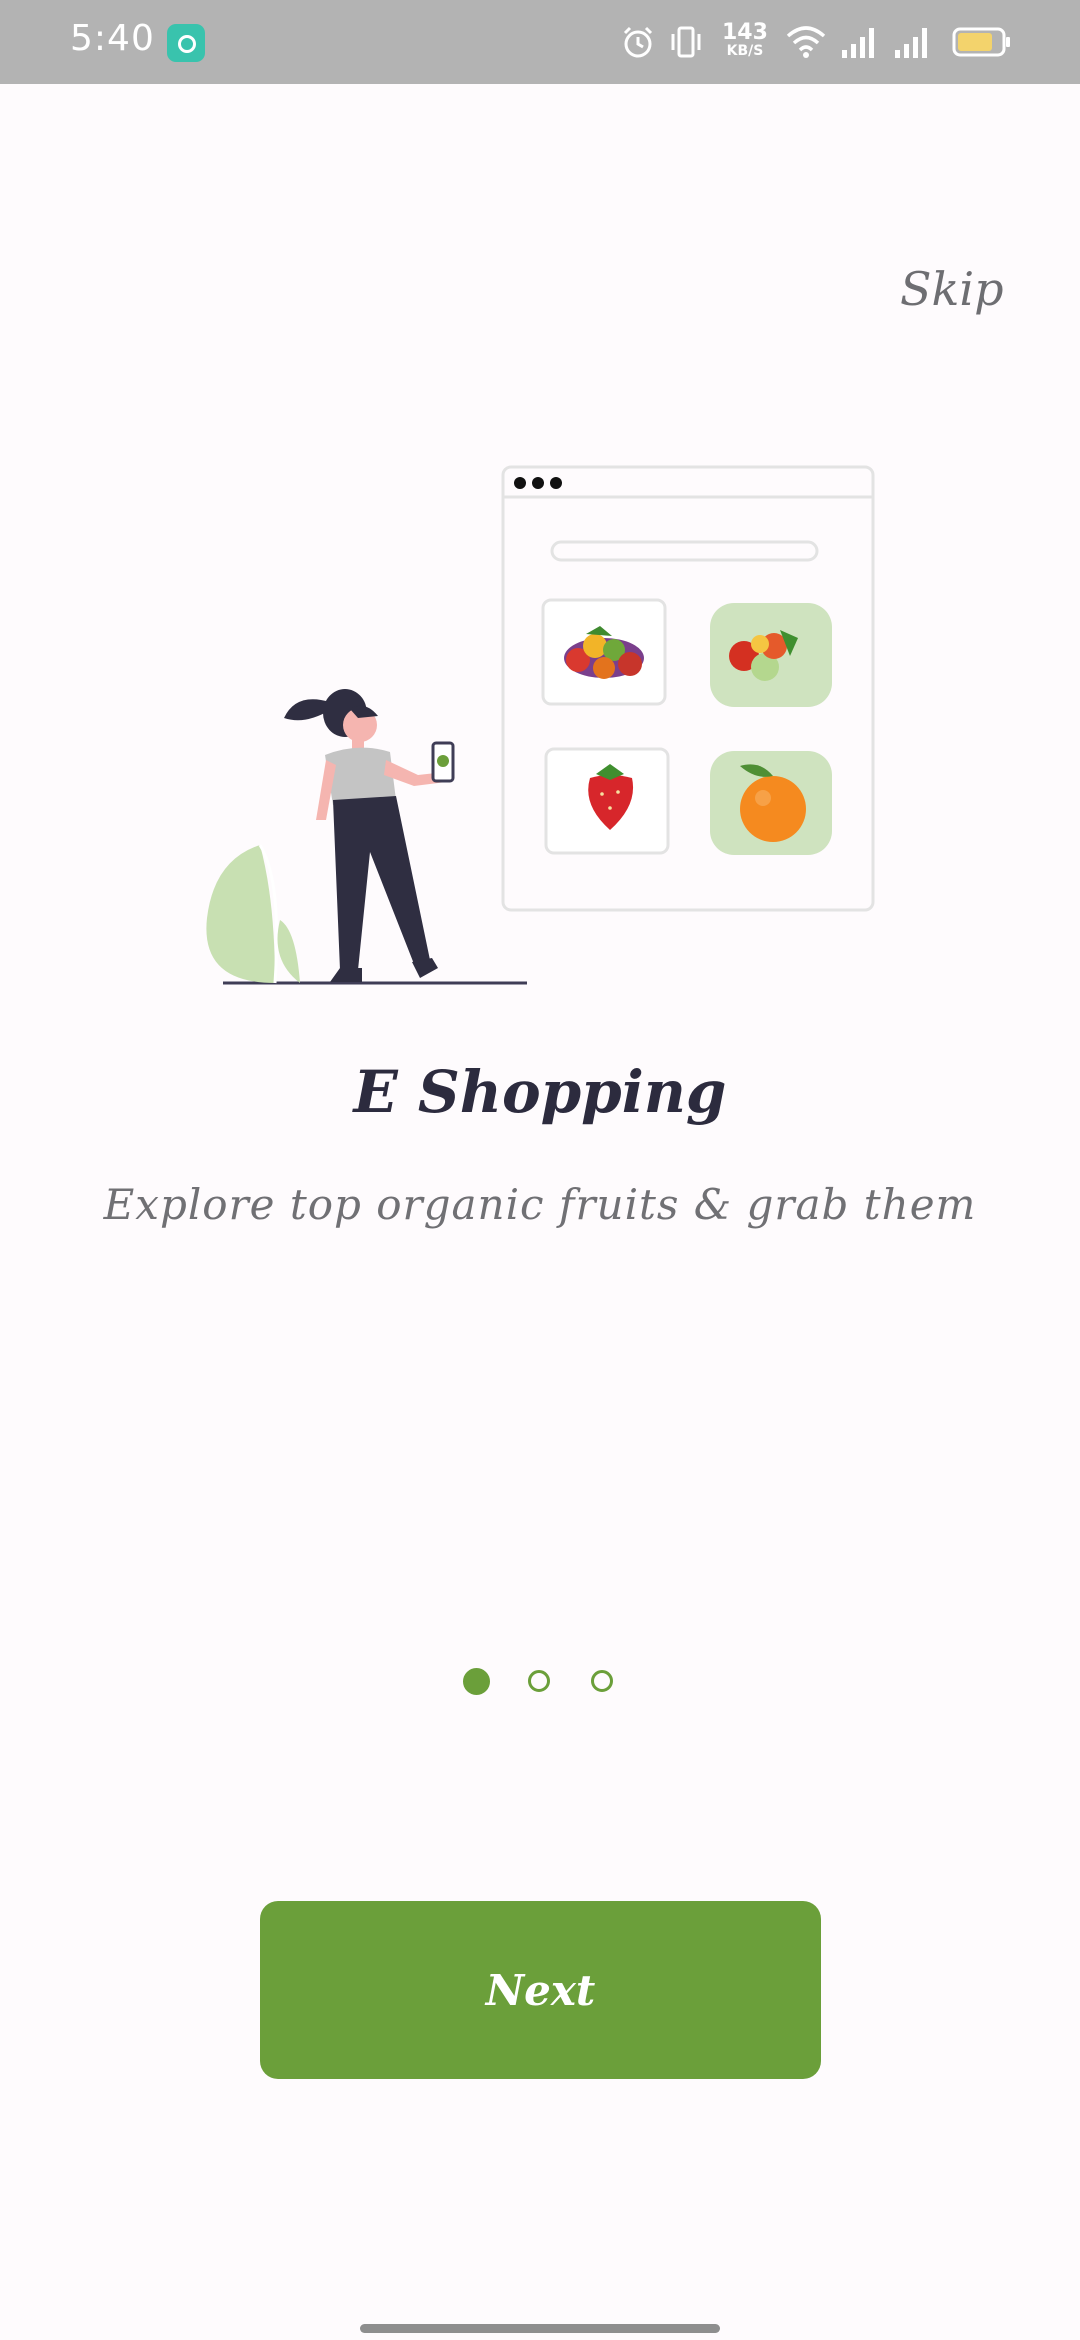 The width and height of the screenshot is (1080, 2340). Describe the element at coordinates (540, 1204) in the screenshot. I see `page-subtitle: Explore top organic fruits & grab them` at that location.